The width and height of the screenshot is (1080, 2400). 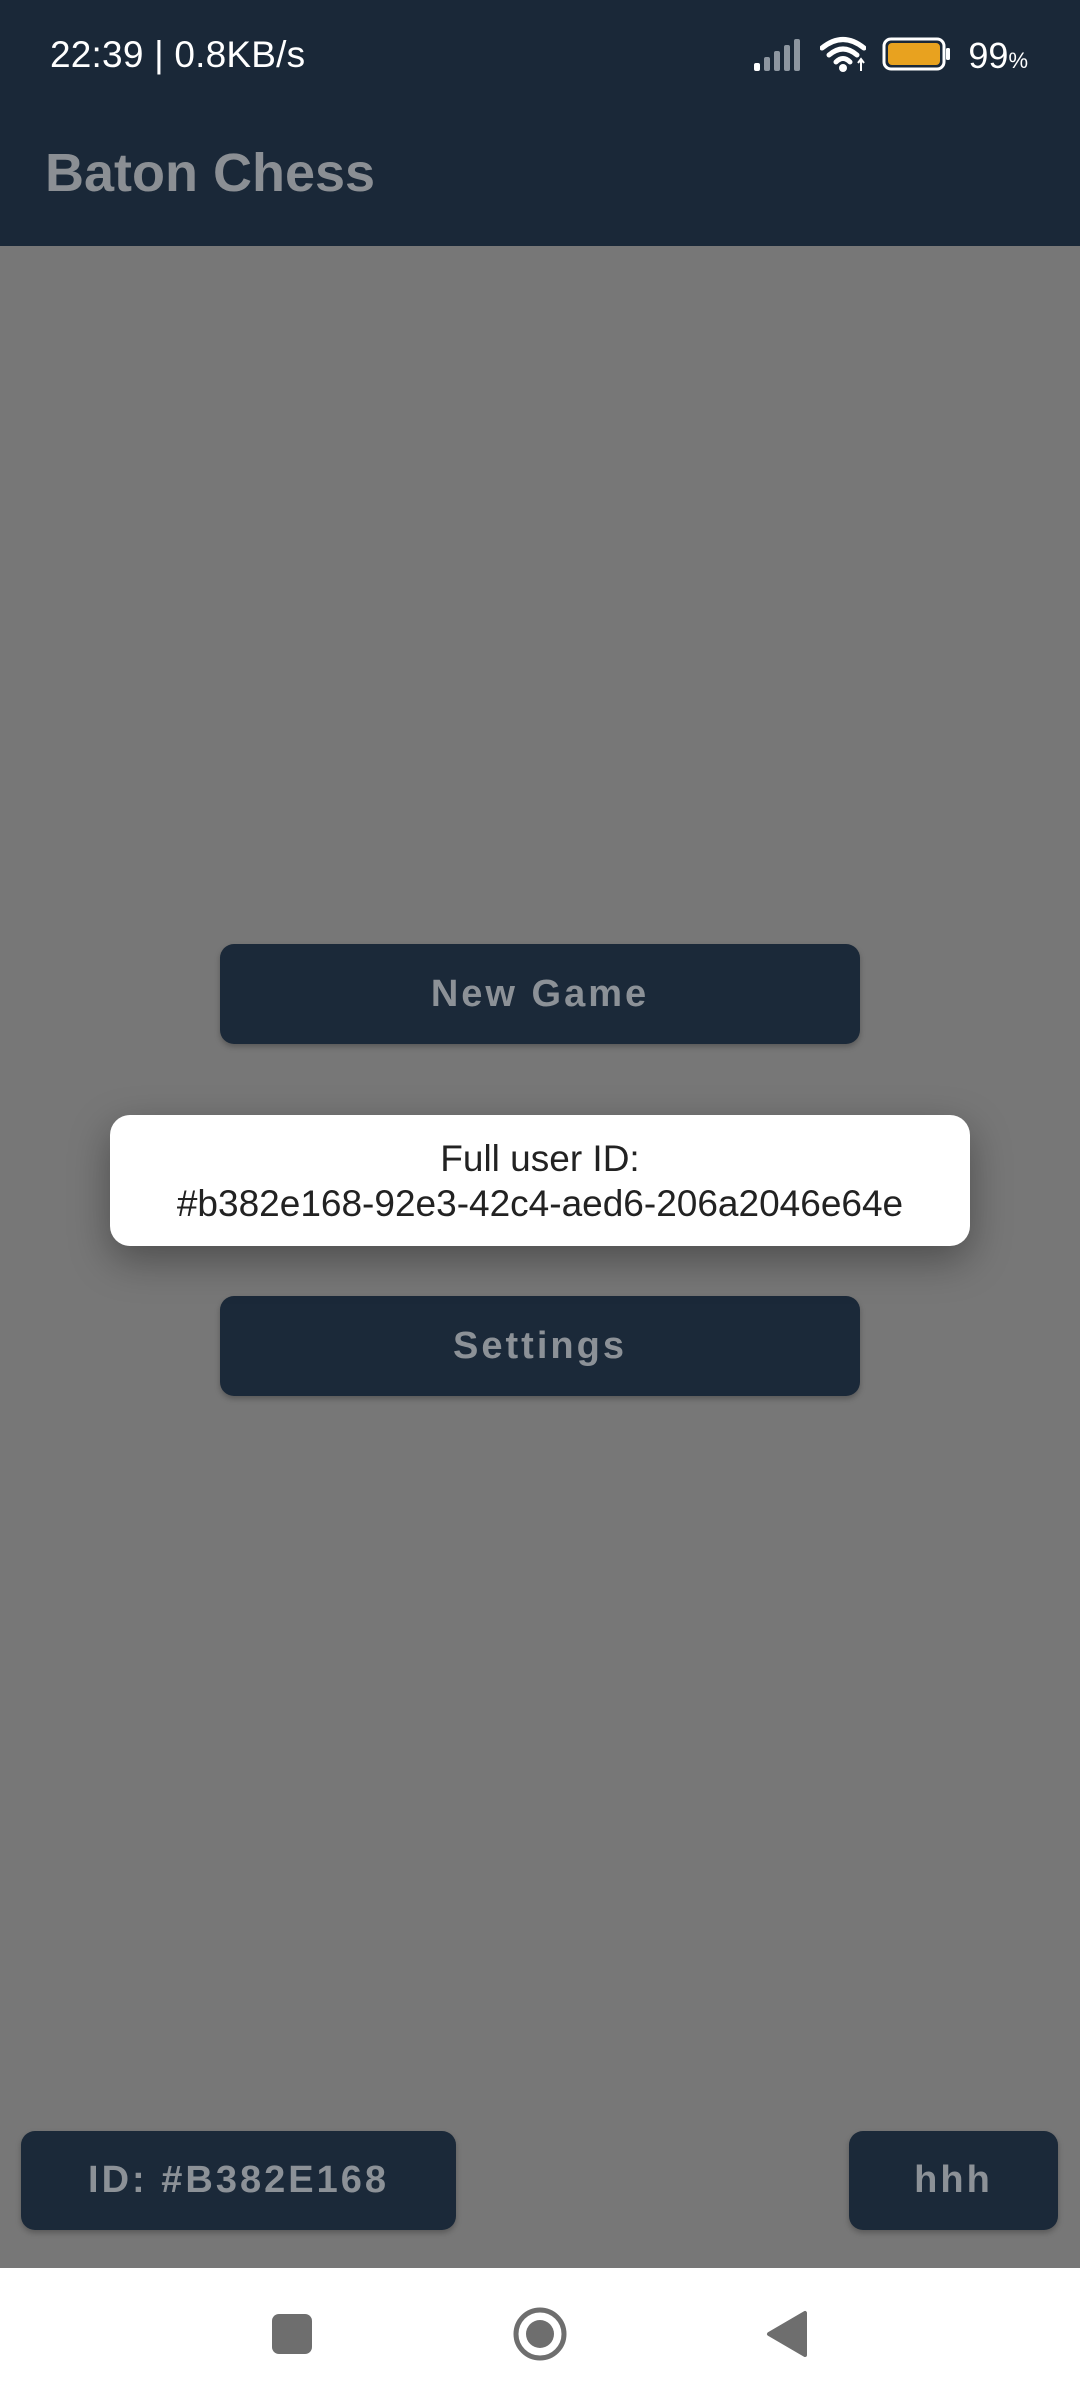 What do you see at coordinates (540, 994) in the screenshot?
I see `new-game-button: New Game` at bounding box center [540, 994].